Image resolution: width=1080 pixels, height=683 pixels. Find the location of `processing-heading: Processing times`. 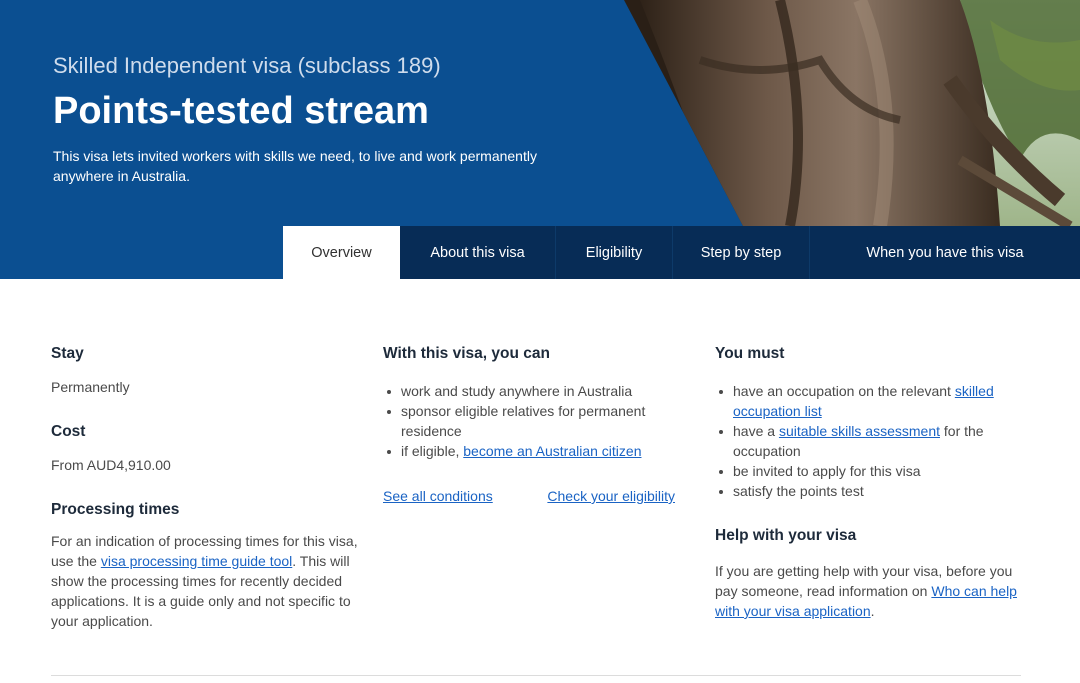

processing-heading: Processing times is located at coordinates (115, 509).